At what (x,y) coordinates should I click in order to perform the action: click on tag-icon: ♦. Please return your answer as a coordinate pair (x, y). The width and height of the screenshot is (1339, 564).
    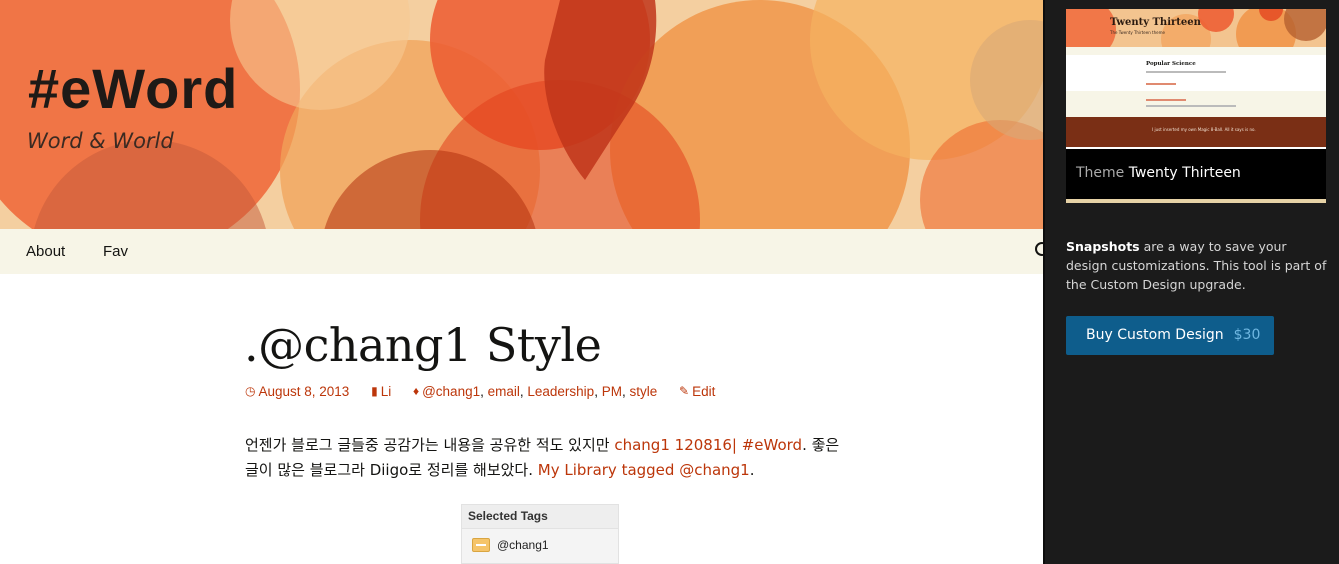
    Looking at the image, I should click on (416, 391).